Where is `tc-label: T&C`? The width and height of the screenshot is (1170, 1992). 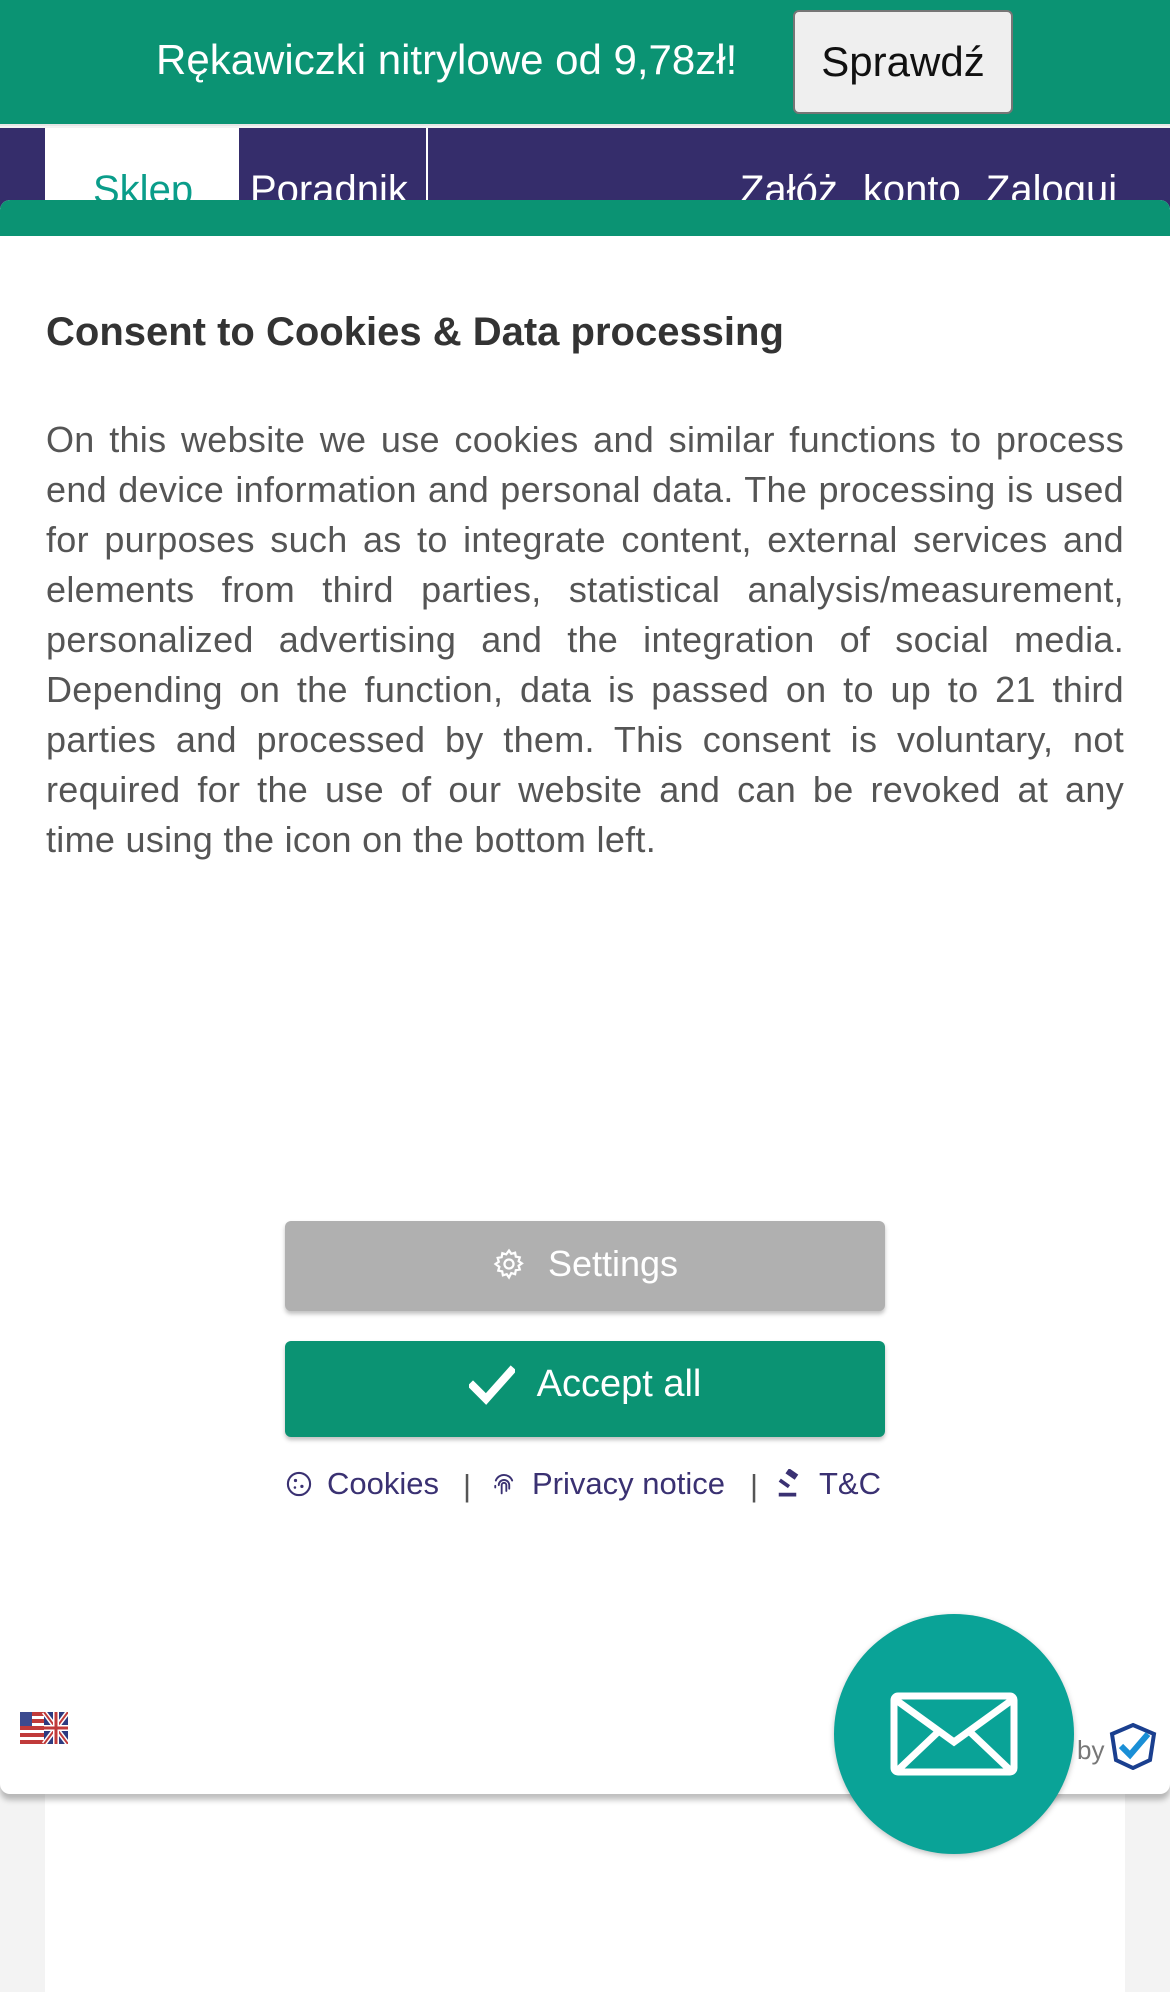
tc-label: T&C is located at coordinates (850, 1483).